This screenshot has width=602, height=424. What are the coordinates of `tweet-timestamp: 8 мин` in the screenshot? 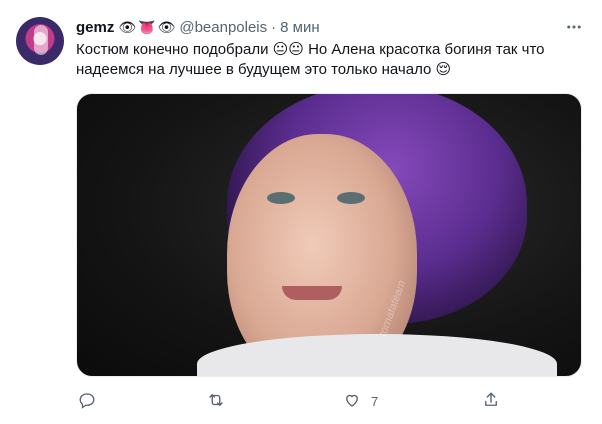 It's located at (300, 27).